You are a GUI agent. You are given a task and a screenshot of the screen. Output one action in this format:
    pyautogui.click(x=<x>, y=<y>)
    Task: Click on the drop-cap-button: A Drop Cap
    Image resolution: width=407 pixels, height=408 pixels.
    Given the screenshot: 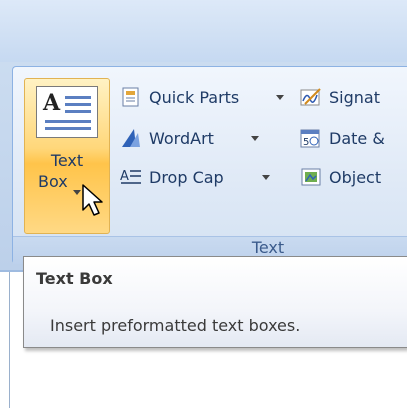 What is the action you would take?
    pyautogui.click(x=172, y=177)
    